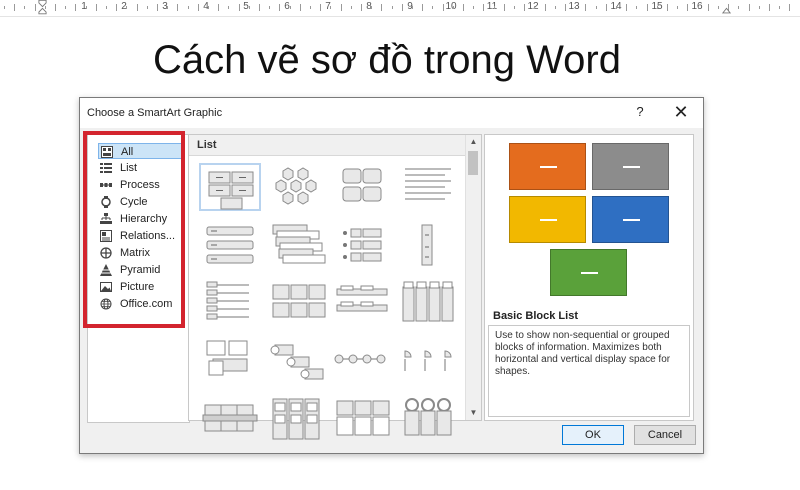  Describe the element at coordinates (726, 7) in the screenshot. I see `right-indent-marker` at that location.